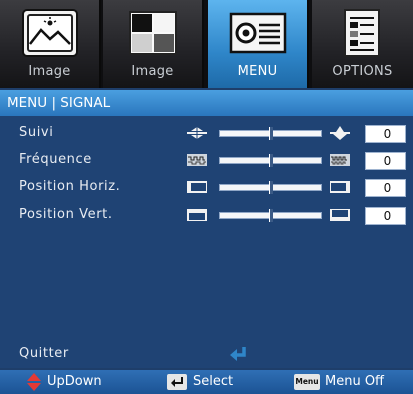 This screenshot has height=394, width=413. Describe the element at coordinates (206, 103) in the screenshot. I see `breadcrumb: MENU | SIGNAL` at that location.